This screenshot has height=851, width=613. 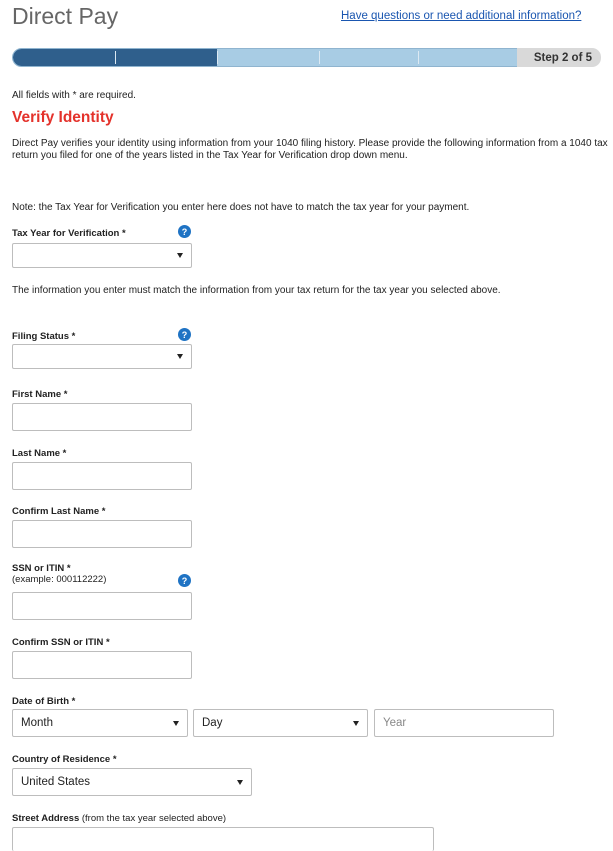 What do you see at coordinates (132, 782) in the screenshot?
I see `country-select: United States` at bounding box center [132, 782].